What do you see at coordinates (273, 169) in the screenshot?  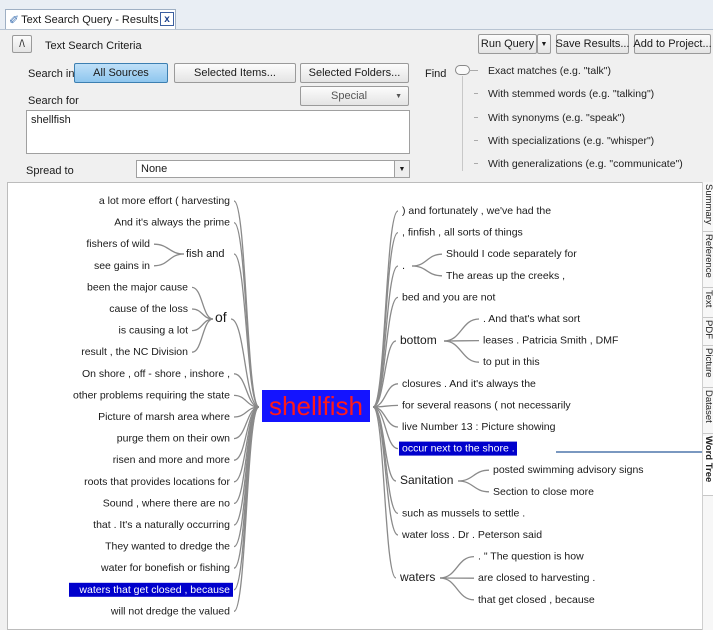 I see `spread-to-select: None ▼` at bounding box center [273, 169].